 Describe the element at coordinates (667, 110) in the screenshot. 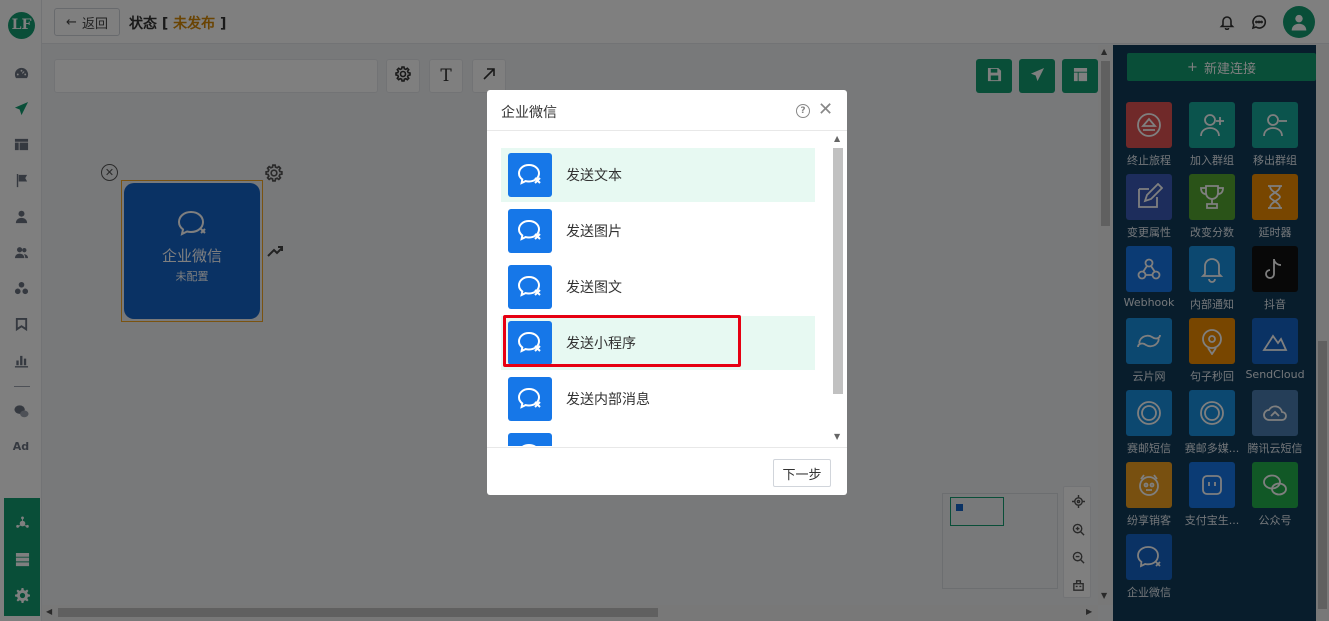

I see `dialog-header: 企业微信 ? ✕` at that location.